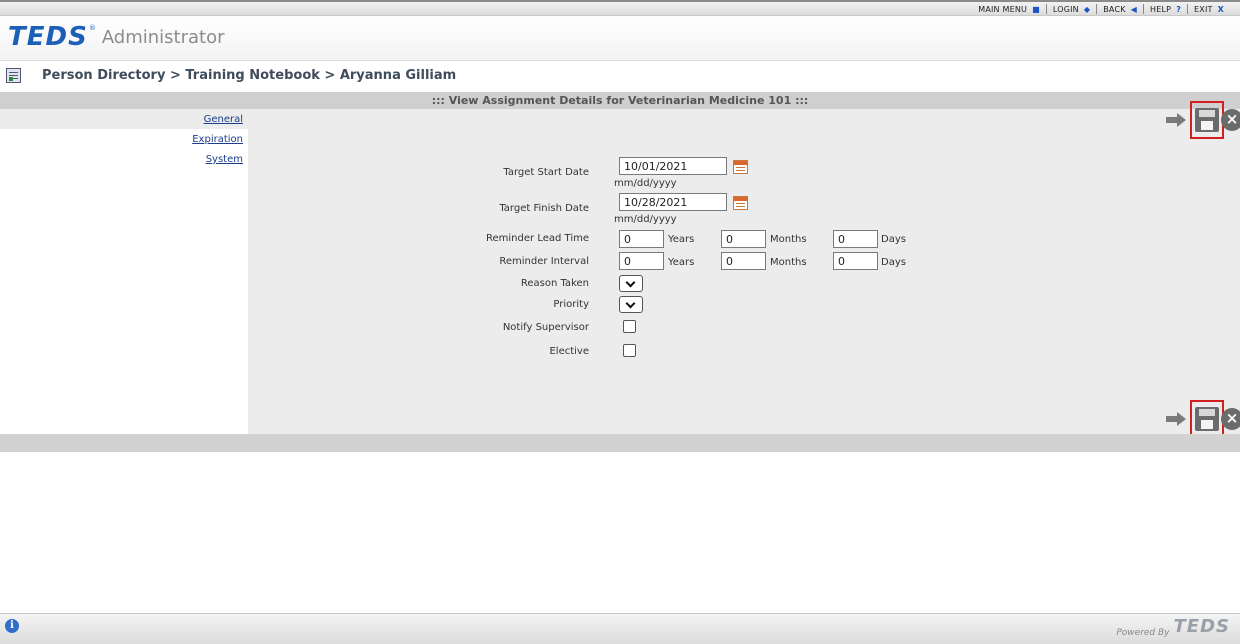 This screenshot has height=644, width=1240. I want to click on sidebar-item-expiration: Expiration, so click(217, 139).